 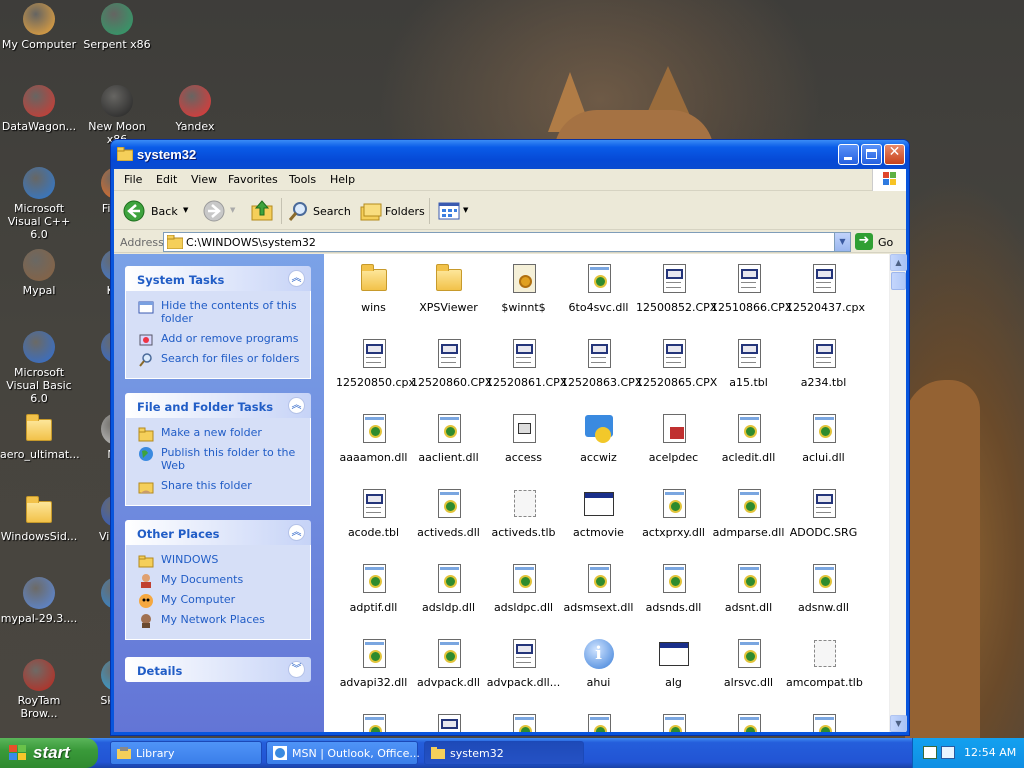 What do you see at coordinates (526, 363) in the screenshot?
I see `file-item: 12520861.CPX` at bounding box center [526, 363].